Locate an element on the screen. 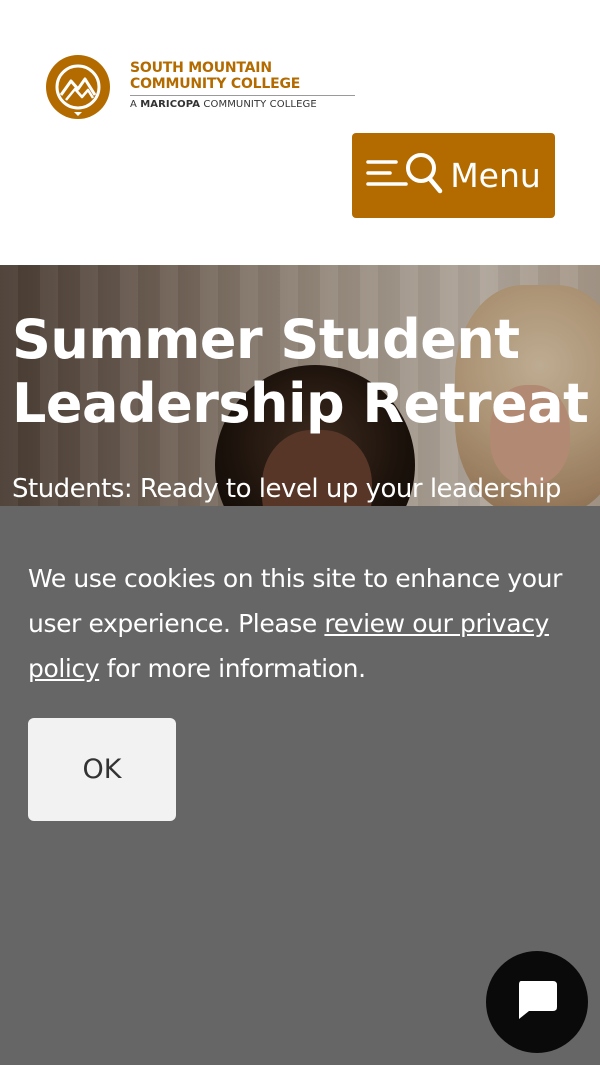 The height and width of the screenshot is (1065, 600). cookie-ok-button: OK is located at coordinates (102, 769).